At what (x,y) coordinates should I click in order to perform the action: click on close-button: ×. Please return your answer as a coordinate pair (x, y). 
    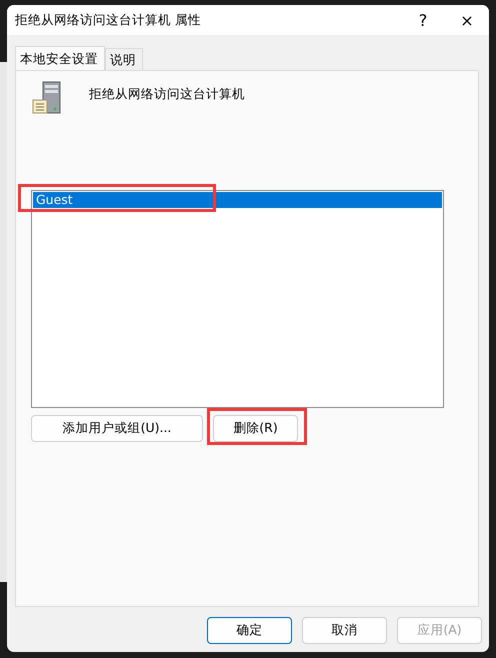
    Looking at the image, I should click on (467, 20).